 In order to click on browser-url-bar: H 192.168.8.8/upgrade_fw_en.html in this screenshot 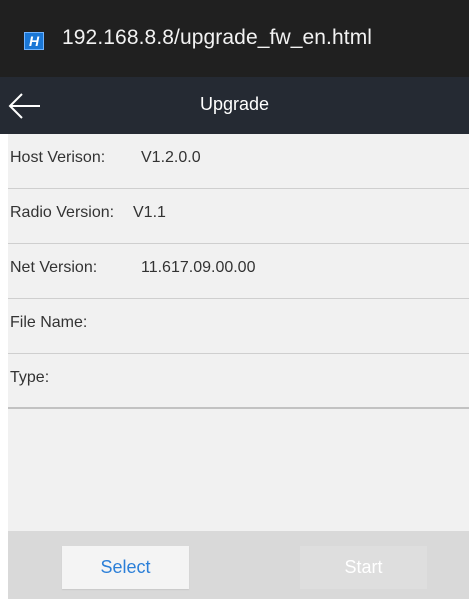, I will do `click(234, 38)`.